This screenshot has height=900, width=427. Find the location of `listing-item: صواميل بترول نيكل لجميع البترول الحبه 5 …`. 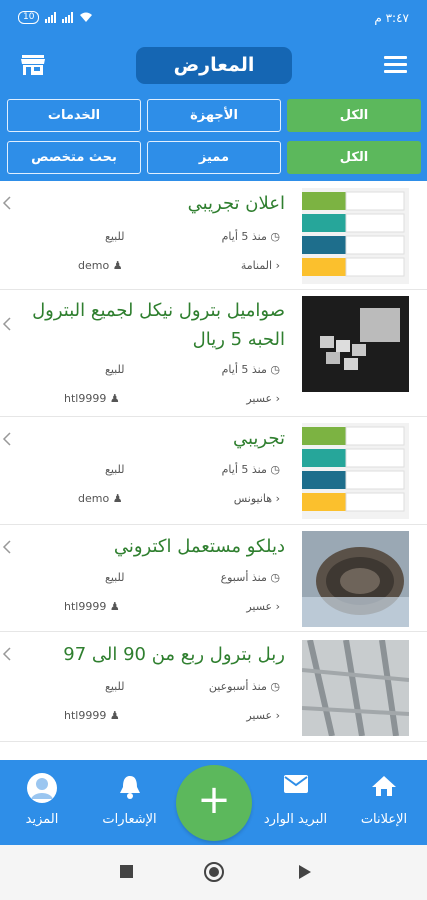

listing-item: صواميل بترول نيكل لجميع البترول الحبه 5 … is located at coordinates (213, 353).